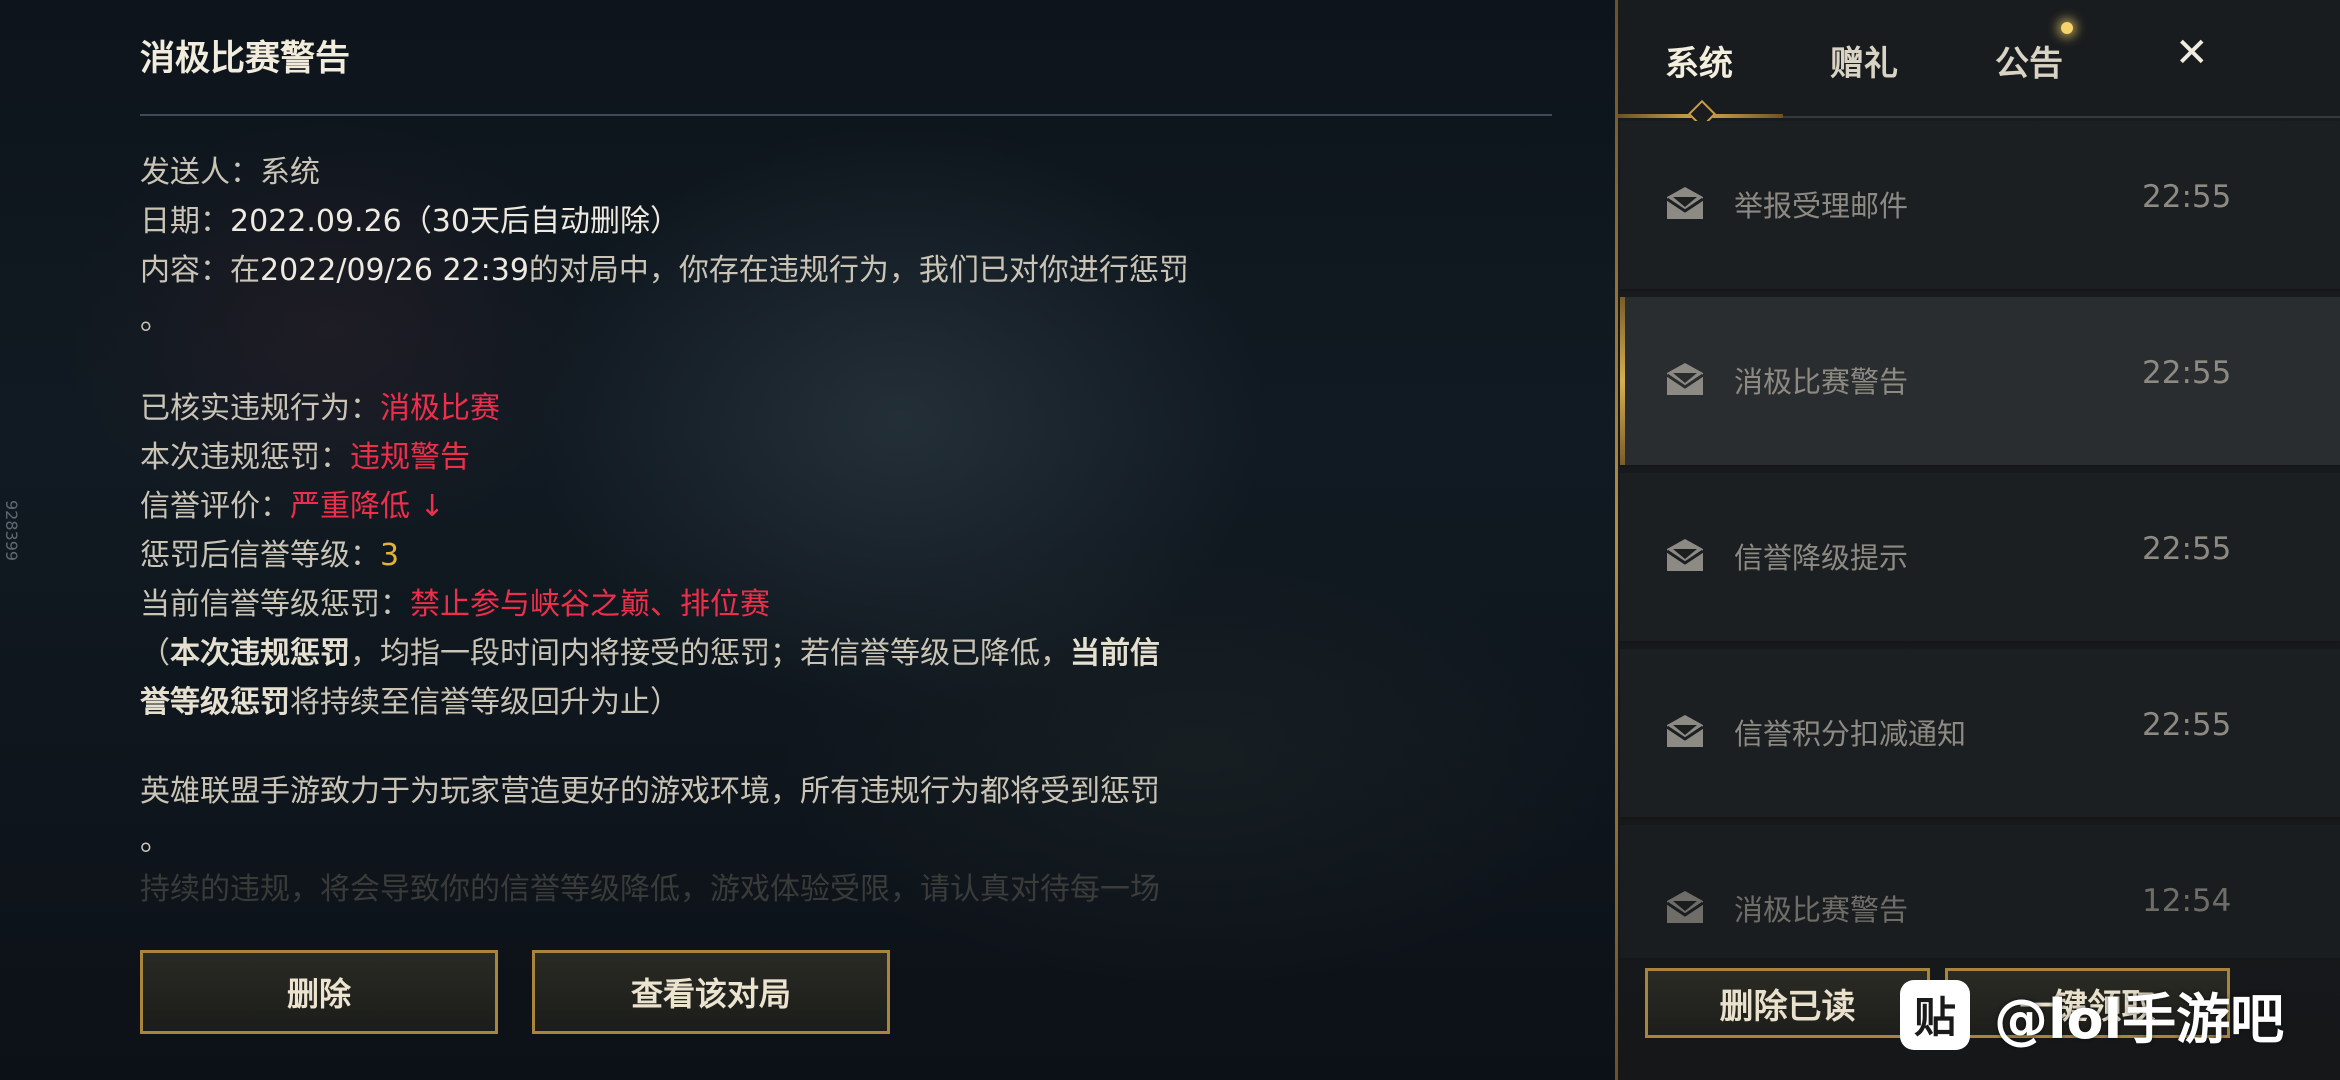 This screenshot has width=2340, height=1080. What do you see at coordinates (1850, 734) in the screenshot?
I see `mail-item-title: 信誉积分扣减通知` at bounding box center [1850, 734].